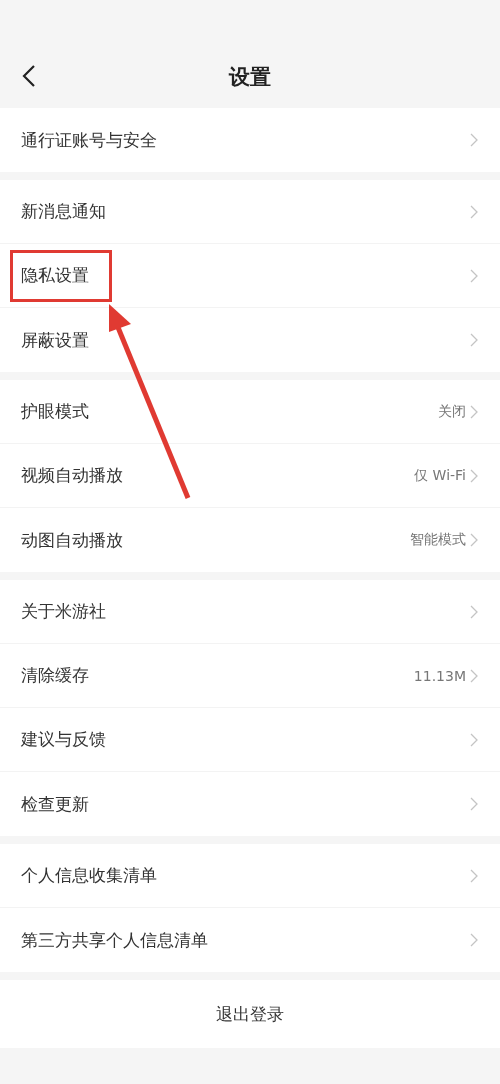  What do you see at coordinates (29, 76) in the screenshot?
I see `back-icon` at bounding box center [29, 76].